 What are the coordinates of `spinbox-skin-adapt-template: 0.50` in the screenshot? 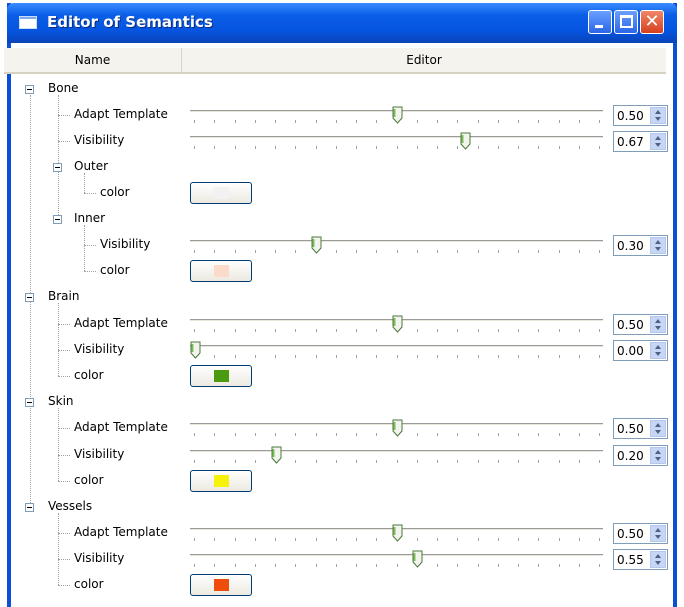 It's located at (640, 428).